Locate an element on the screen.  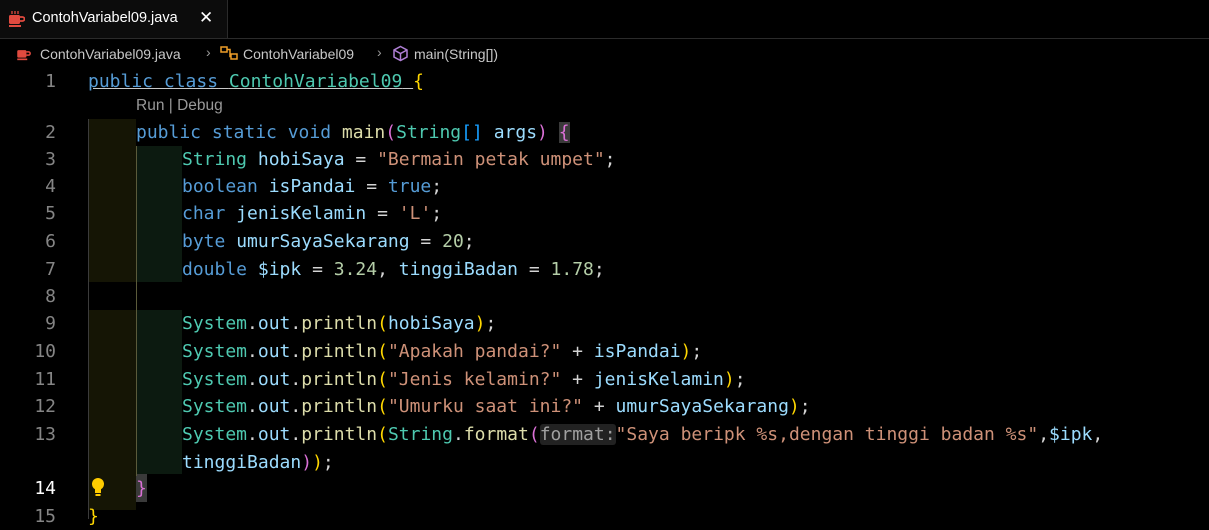
line-number: 14 is located at coordinates (45, 488).